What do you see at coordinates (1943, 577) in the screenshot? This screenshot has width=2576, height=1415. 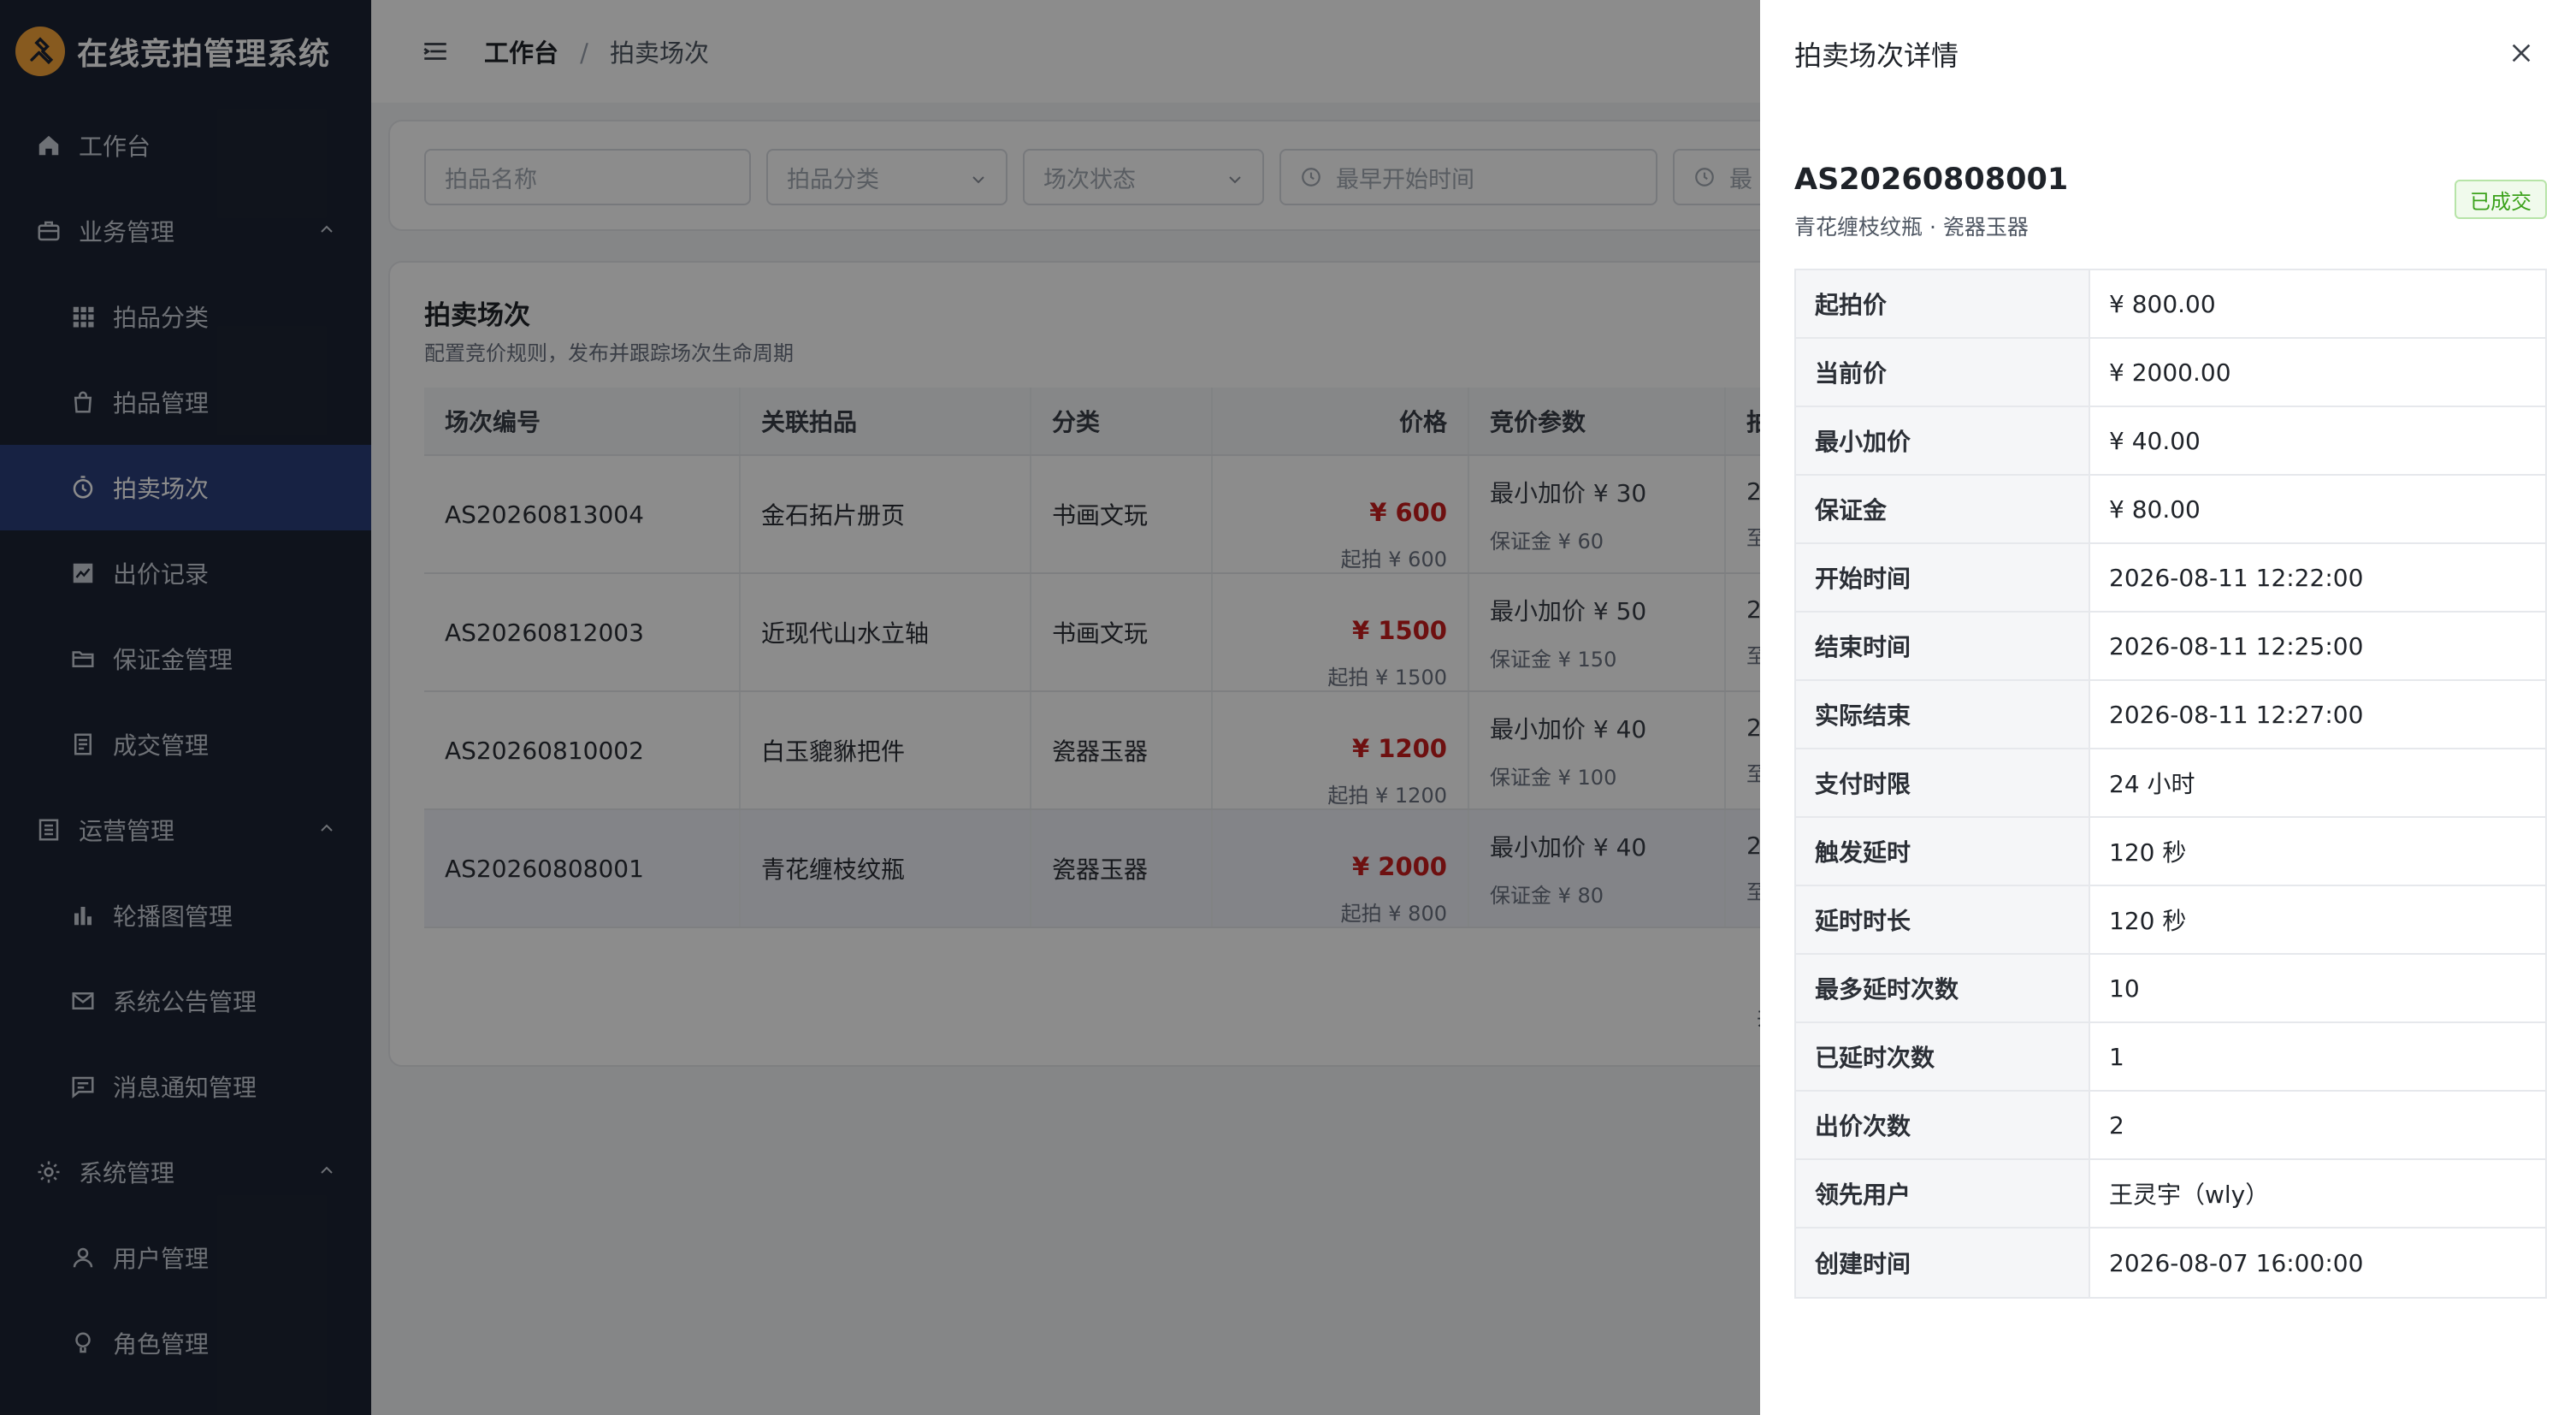 I see `detail-label: 开始时间` at bounding box center [1943, 577].